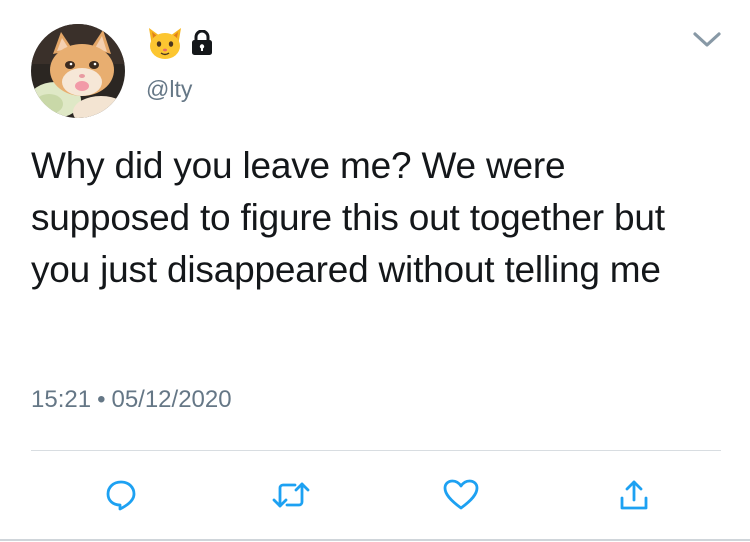 The height and width of the screenshot is (542, 750). Describe the element at coordinates (376, 450) in the screenshot. I see `divider` at that location.